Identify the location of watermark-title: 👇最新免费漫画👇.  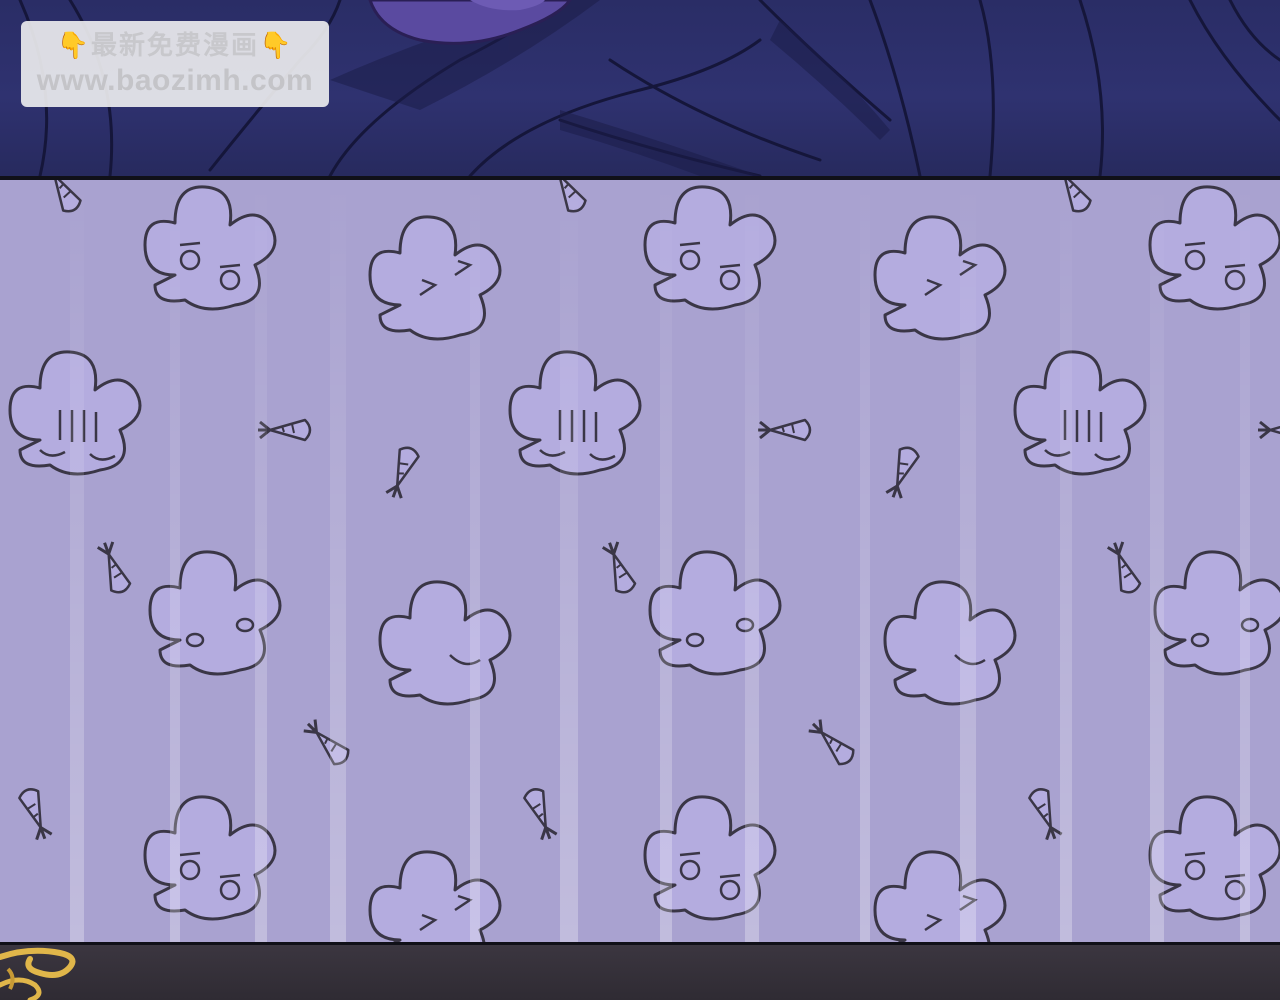
(175, 46).